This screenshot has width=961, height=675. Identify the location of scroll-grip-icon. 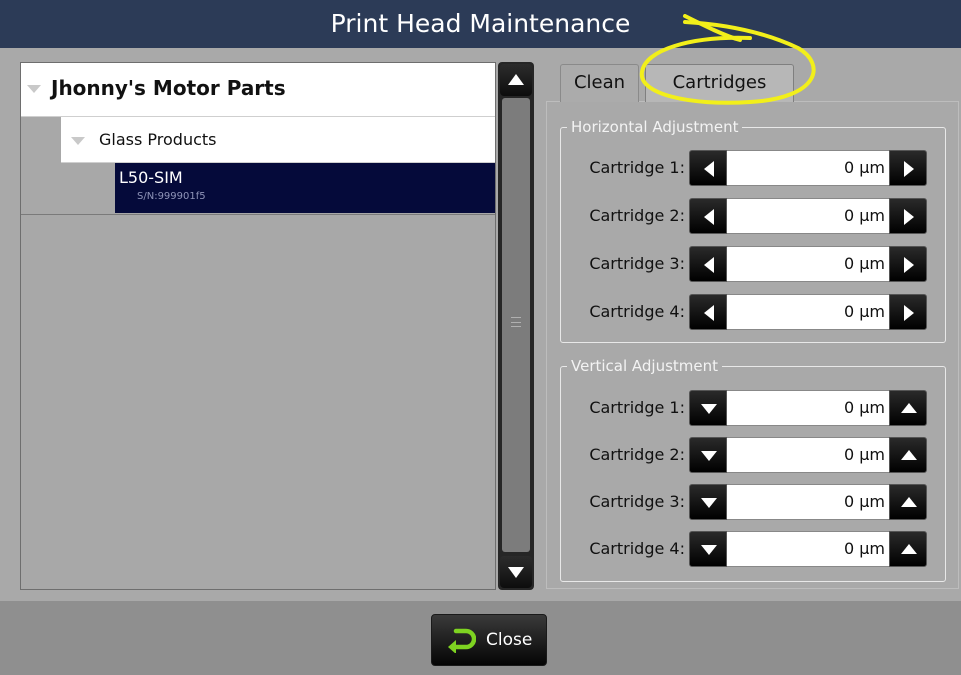
(516, 322).